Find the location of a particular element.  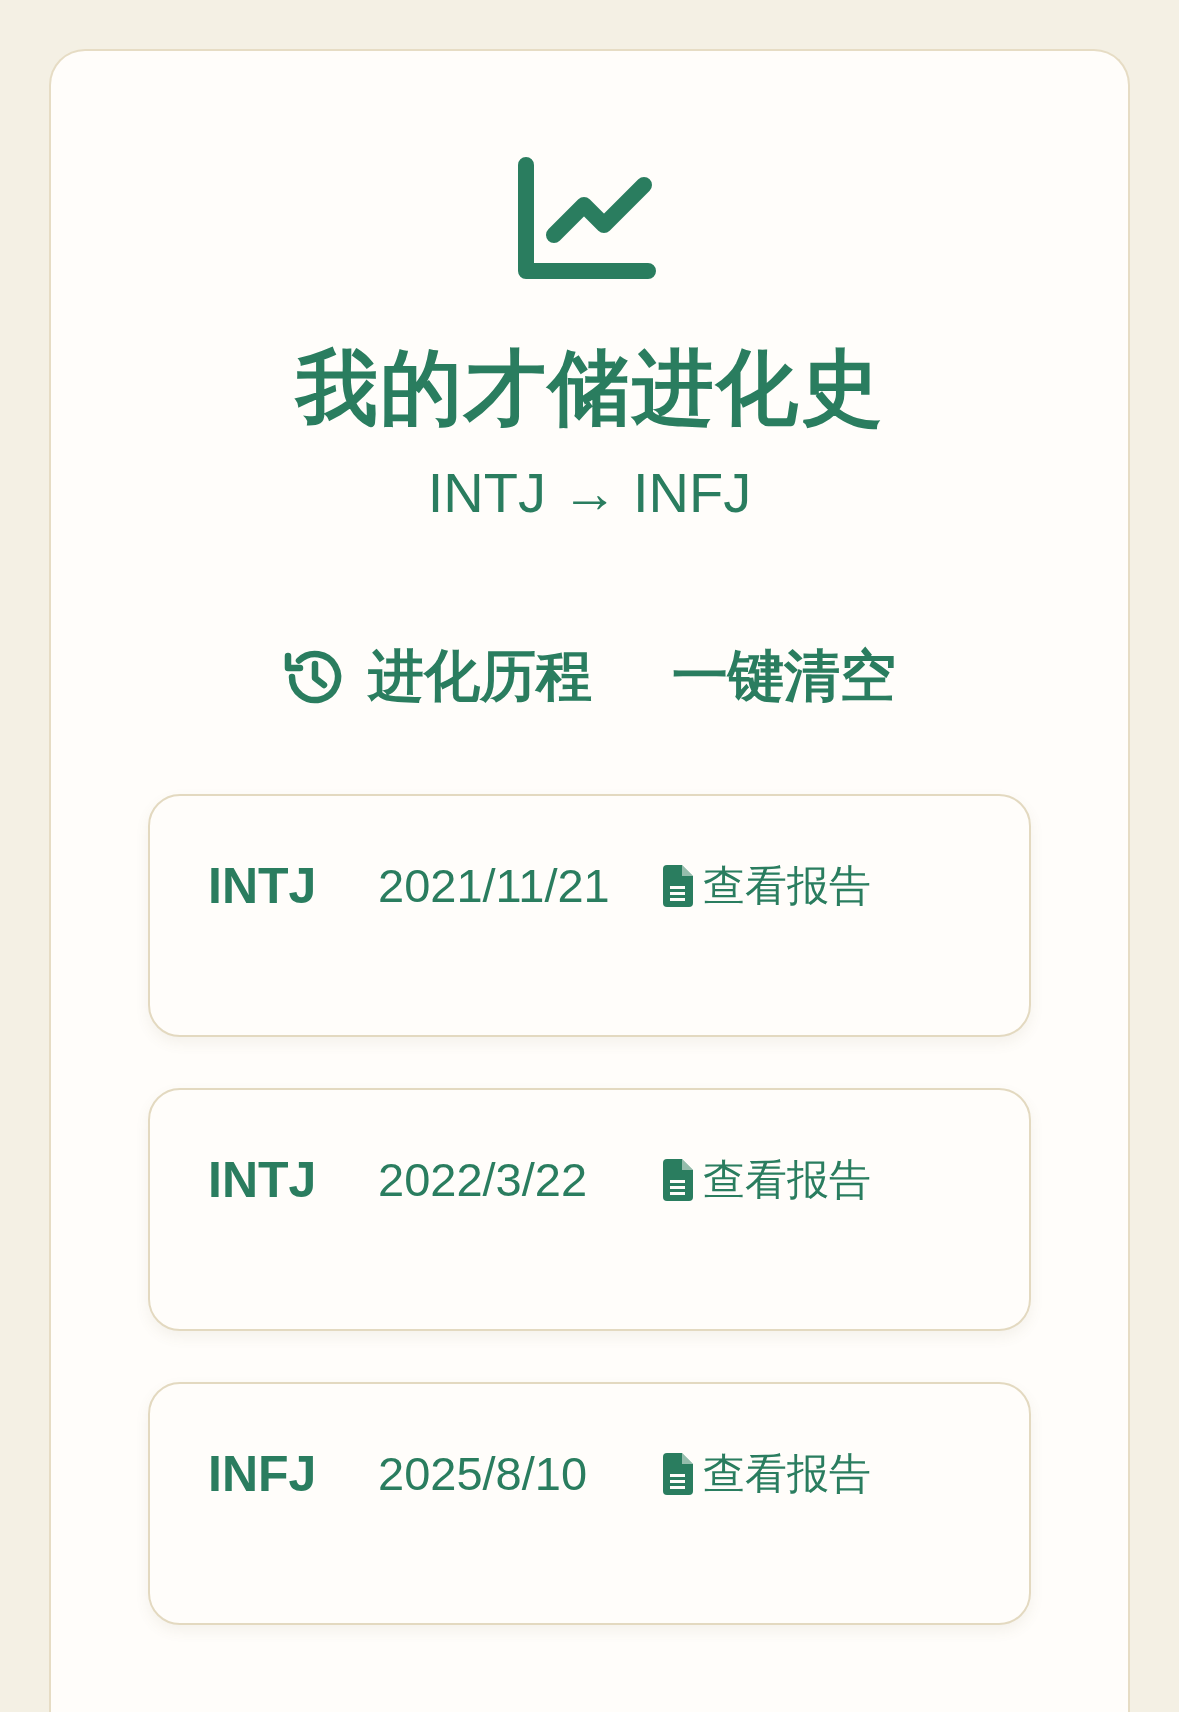

record-date: 2025/8/10 is located at coordinates (483, 1474).